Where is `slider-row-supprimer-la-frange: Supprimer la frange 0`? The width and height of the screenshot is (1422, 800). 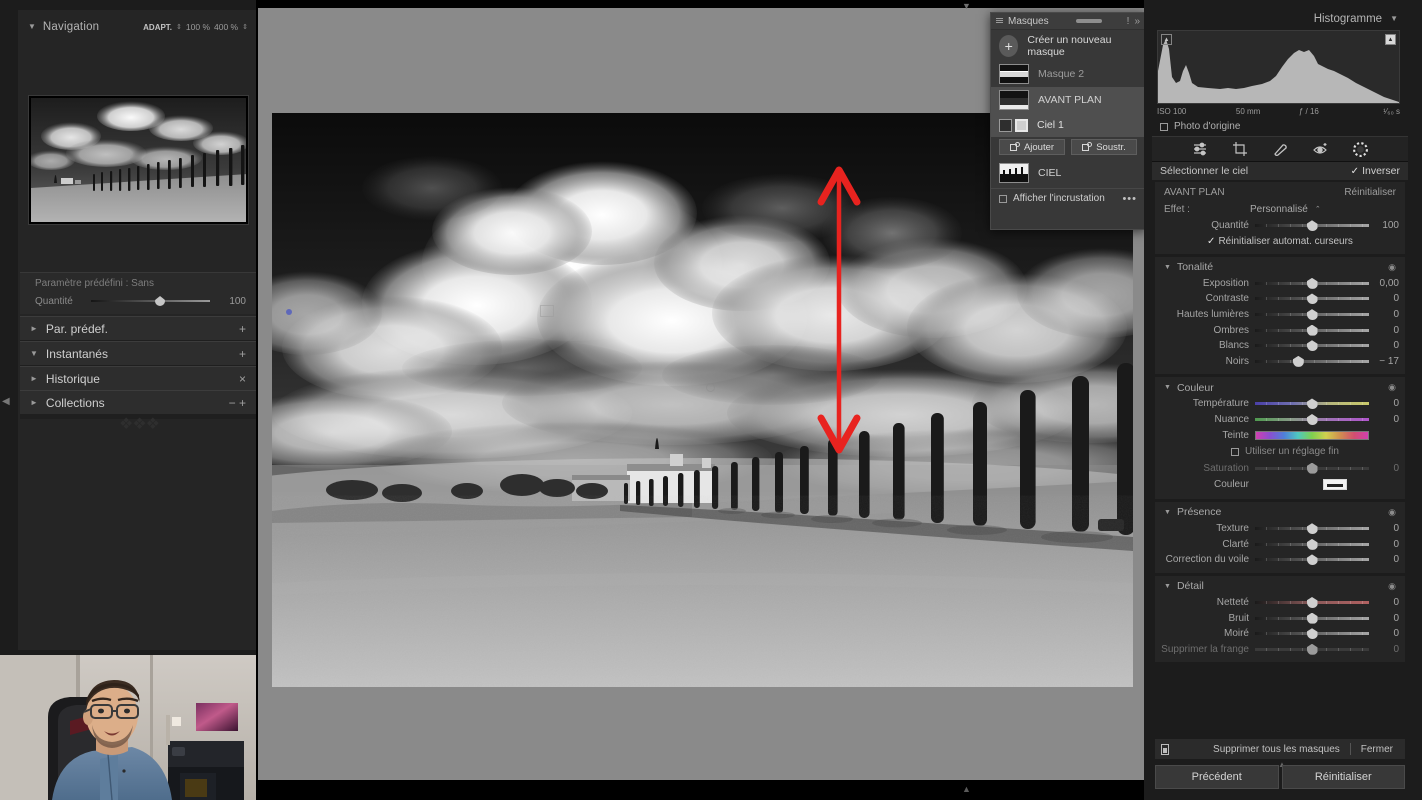
slider-row-supprimer-la-frange: Supprimer la frange 0 is located at coordinates (1280, 650).